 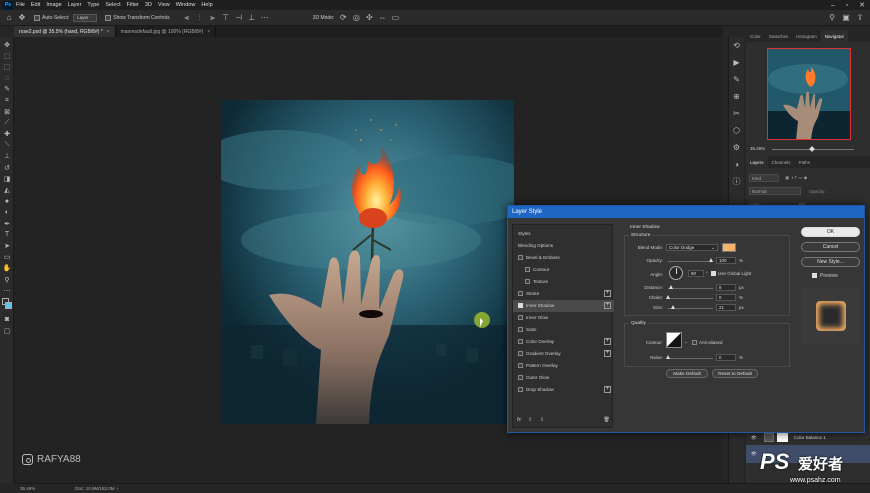 I want to click on align-left-icon: ⫷, so click(x=187, y=18).